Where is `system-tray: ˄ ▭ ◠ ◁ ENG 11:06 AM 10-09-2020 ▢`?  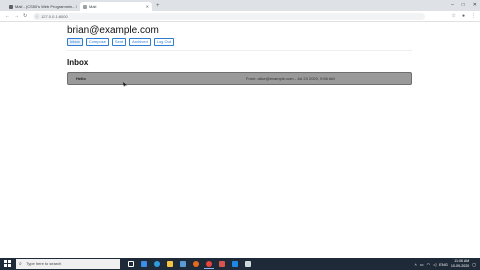 system-tray: ˄ ▭ ◠ ◁ ENG 11:06 AM 10-09-2020 ▢ is located at coordinates (445, 264).